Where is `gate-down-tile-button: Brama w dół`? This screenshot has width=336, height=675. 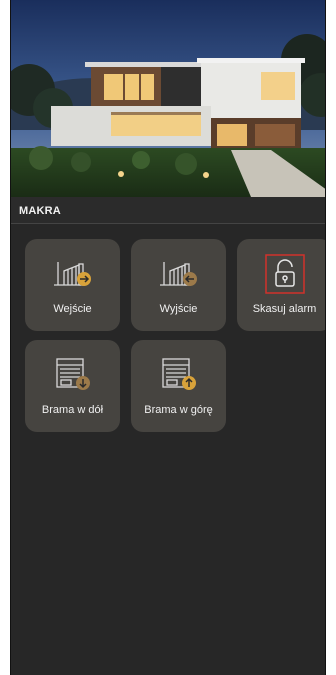
gate-down-tile-button: Brama w dół is located at coordinates (72, 386).